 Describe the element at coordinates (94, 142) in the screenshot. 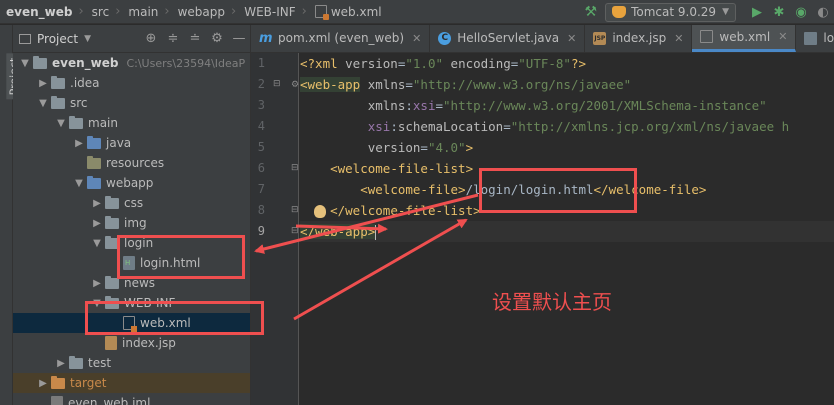

I see `source-folder-icon` at that location.